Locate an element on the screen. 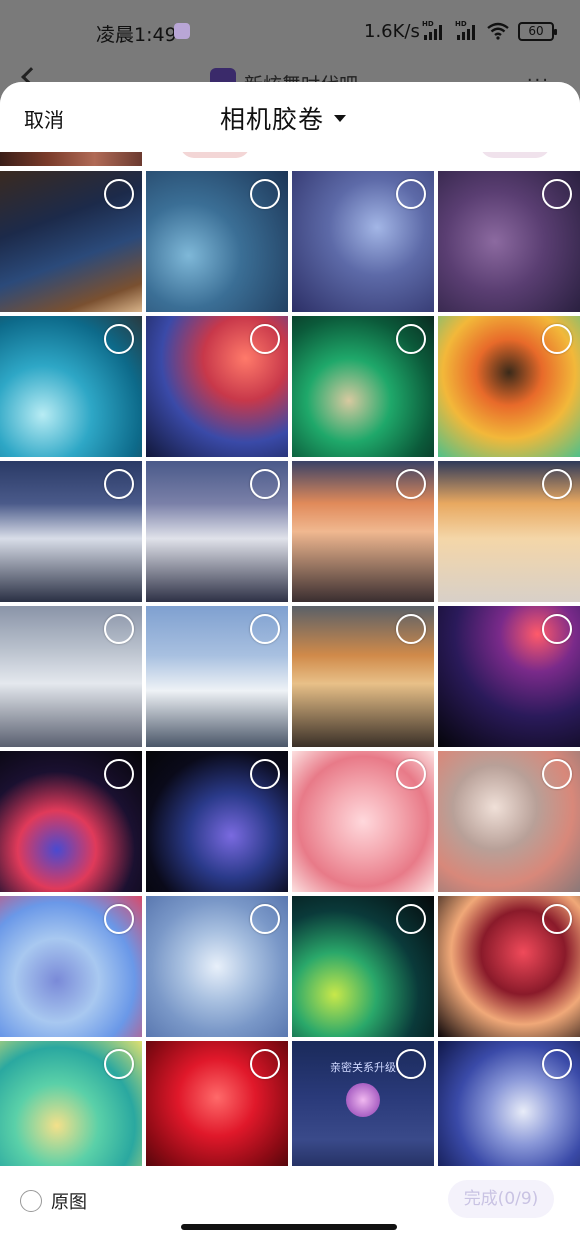 This screenshot has width=580, height=1257. cancel-button: 取消 is located at coordinates (44, 118).